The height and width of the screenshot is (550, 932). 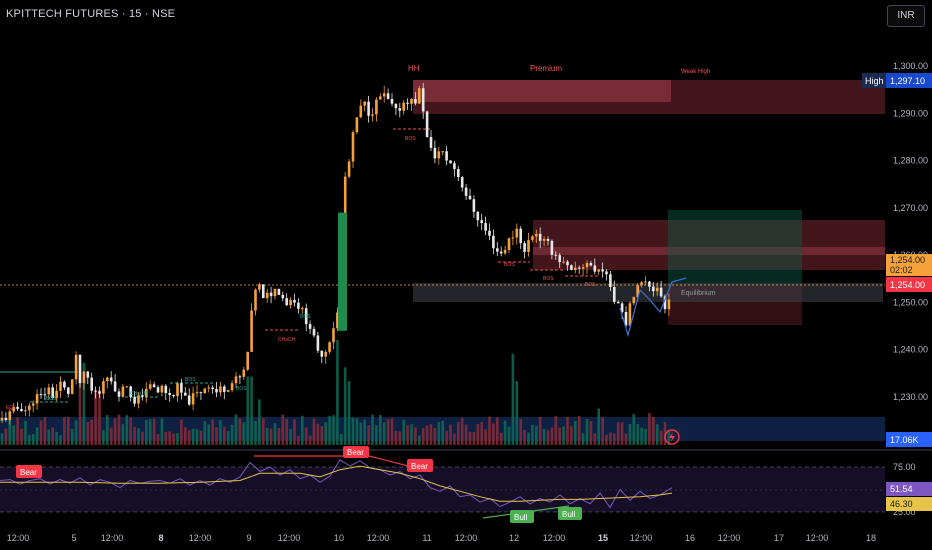 I want to click on structure-label-choch: CHoCH, so click(x=287, y=340).